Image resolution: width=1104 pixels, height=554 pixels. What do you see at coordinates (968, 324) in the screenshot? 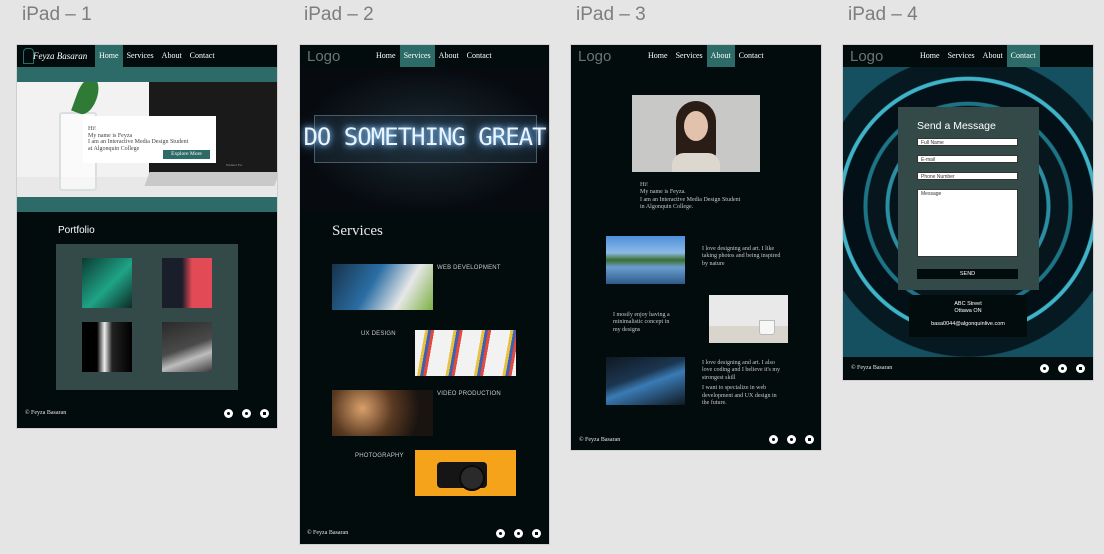
I see `contact-email: basa0044@algonquinlive.com` at bounding box center [968, 324].